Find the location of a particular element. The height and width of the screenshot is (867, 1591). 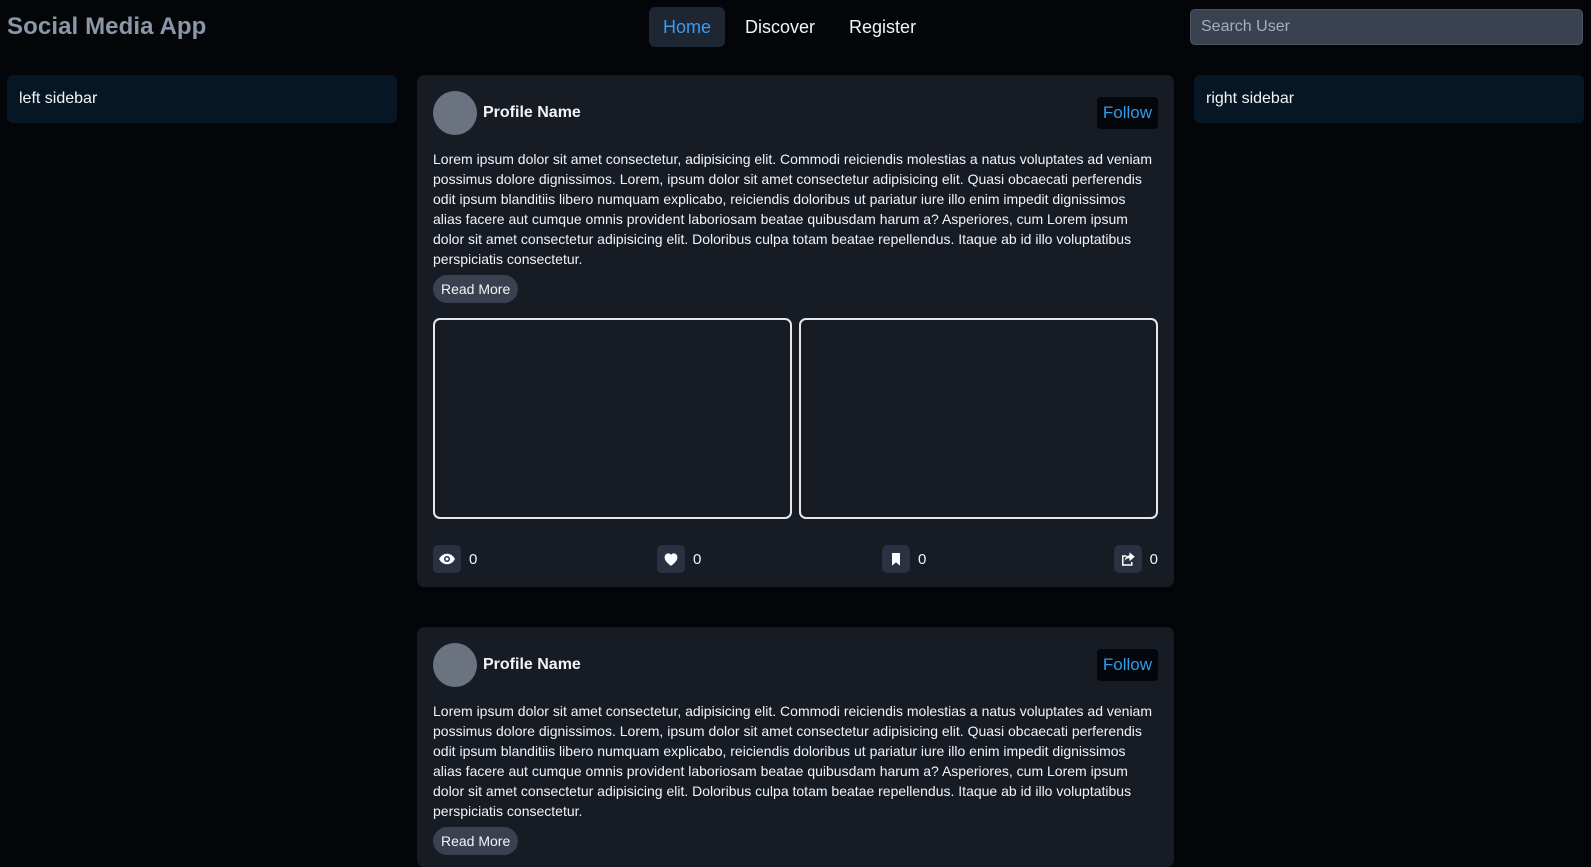

top-navbar: Social Media App Home Discover Register is located at coordinates (795, 28).